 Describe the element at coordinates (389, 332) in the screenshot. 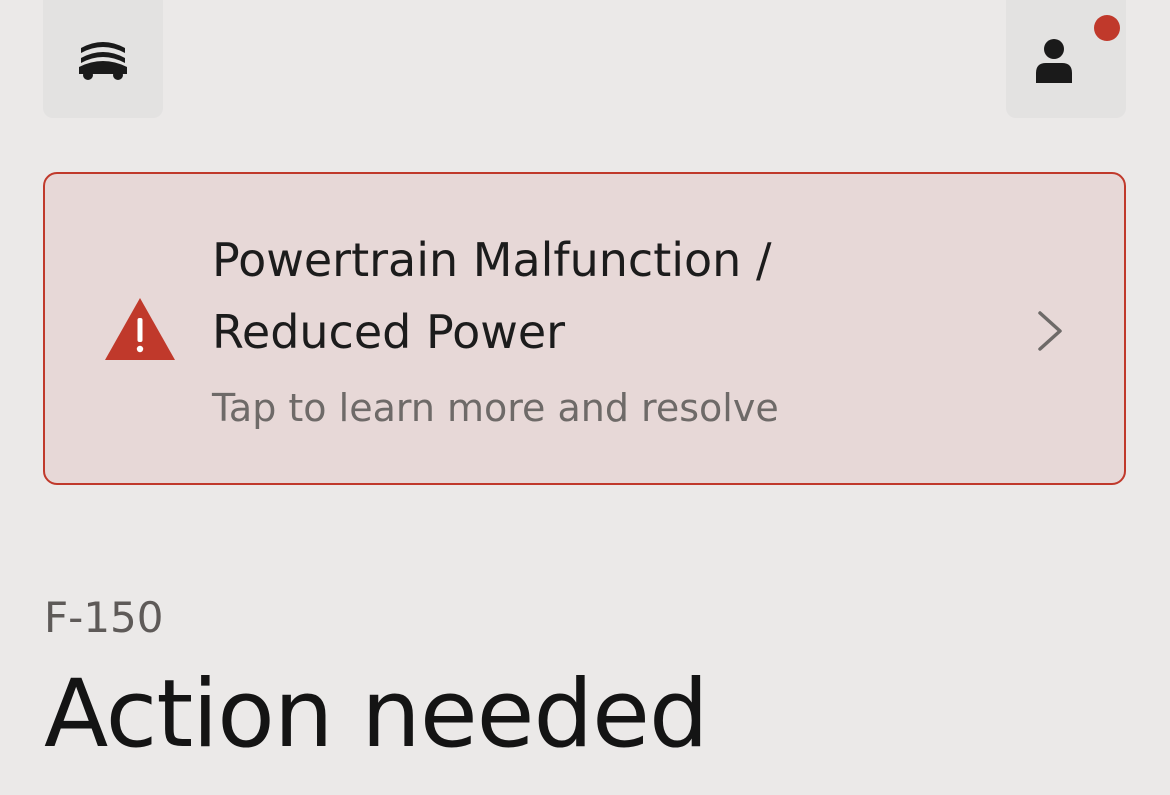

I see `alert-title-line2: Reduced Power` at that location.